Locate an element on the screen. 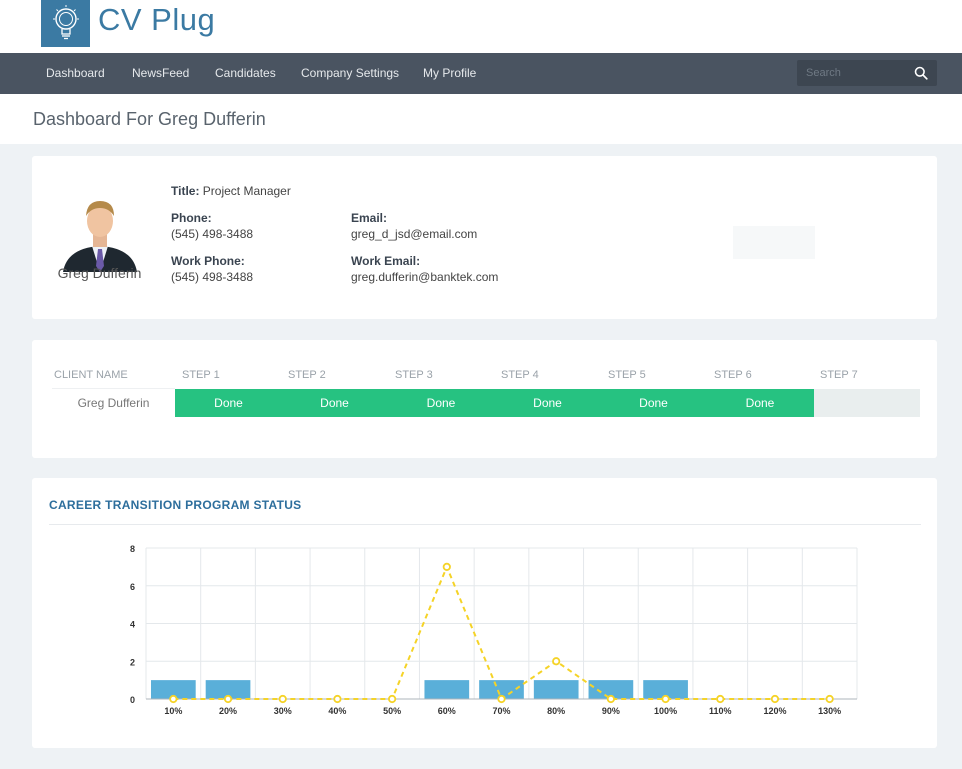 The width and height of the screenshot is (962, 769). nav-item-company-settings: Company Settings is located at coordinates (350, 73).